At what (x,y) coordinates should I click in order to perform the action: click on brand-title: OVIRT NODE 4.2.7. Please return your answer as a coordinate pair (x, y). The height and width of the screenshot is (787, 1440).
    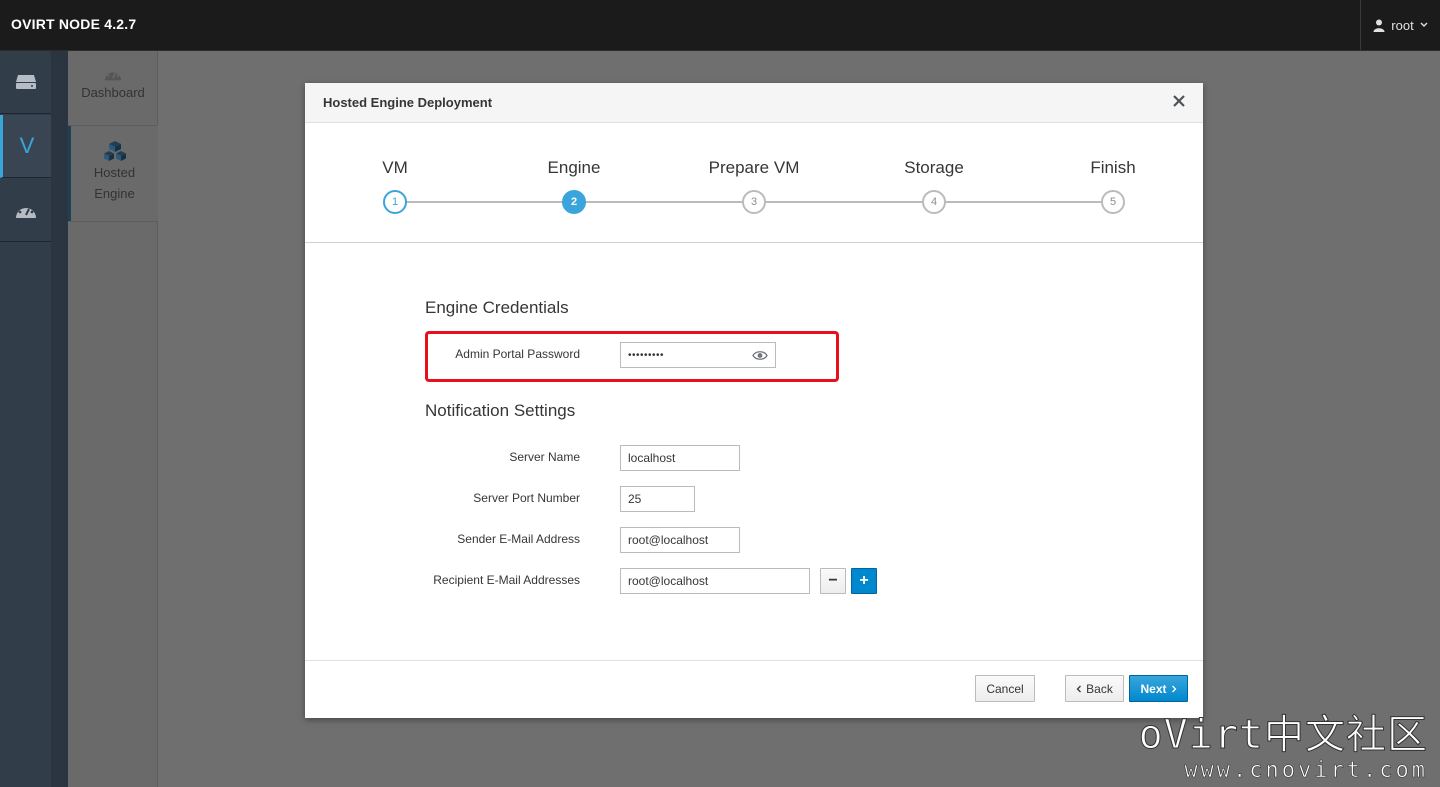
    Looking at the image, I should click on (74, 24).